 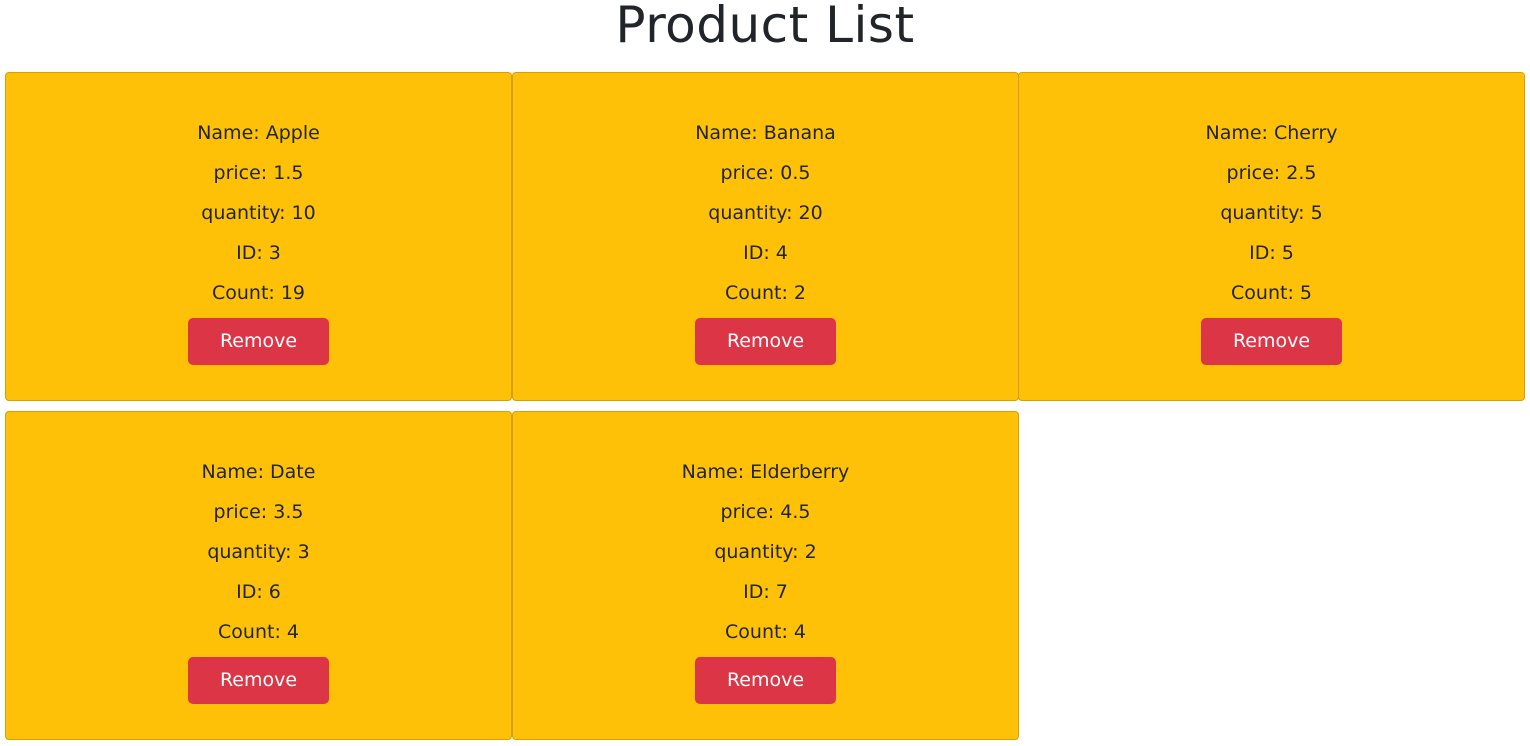 What do you see at coordinates (1271, 253) in the screenshot?
I see `product-id: ID: 5` at bounding box center [1271, 253].